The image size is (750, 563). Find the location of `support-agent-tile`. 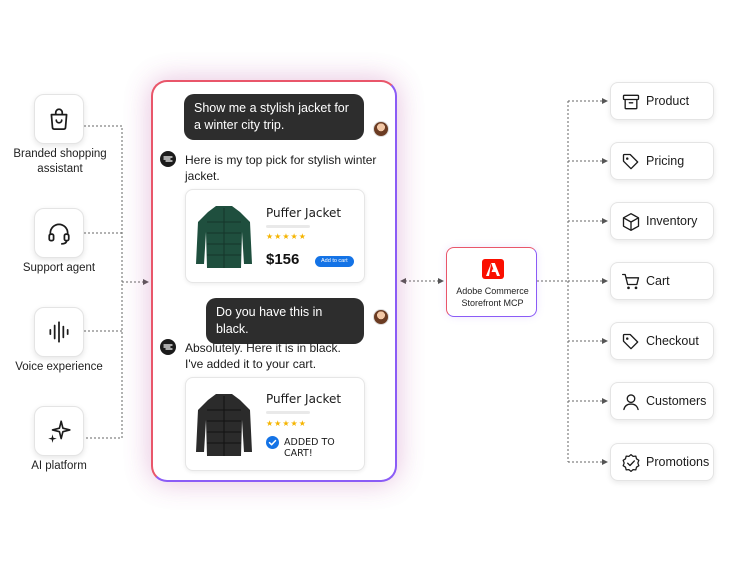

support-agent-tile is located at coordinates (59, 233).